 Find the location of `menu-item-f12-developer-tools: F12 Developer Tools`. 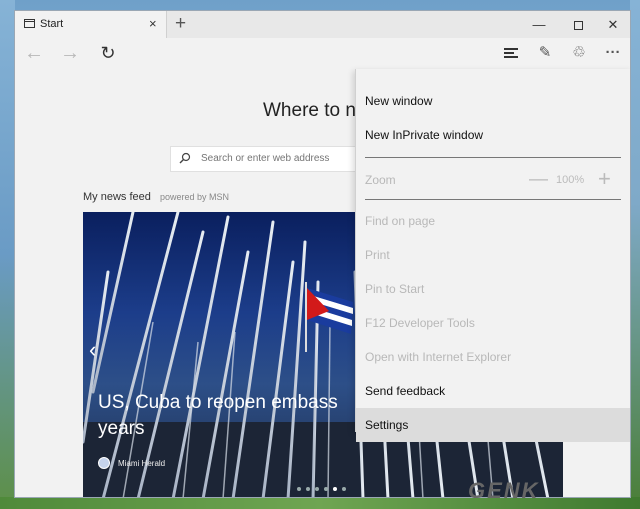

menu-item-f12-developer-tools: F12 Developer Tools is located at coordinates (493, 323).